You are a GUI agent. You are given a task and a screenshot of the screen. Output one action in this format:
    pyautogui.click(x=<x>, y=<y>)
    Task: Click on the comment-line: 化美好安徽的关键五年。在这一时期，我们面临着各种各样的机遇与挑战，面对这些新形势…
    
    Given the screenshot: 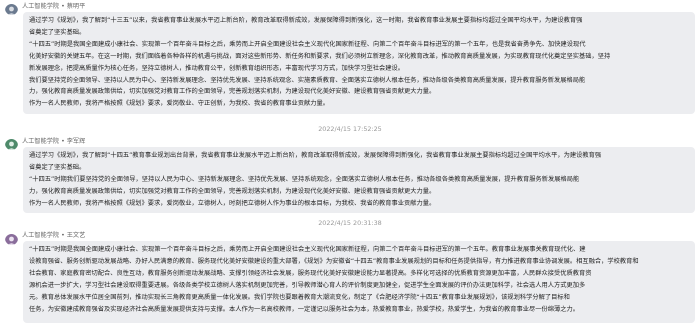 What is the action you would take?
    pyautogui.click(x=320, y=56)
    